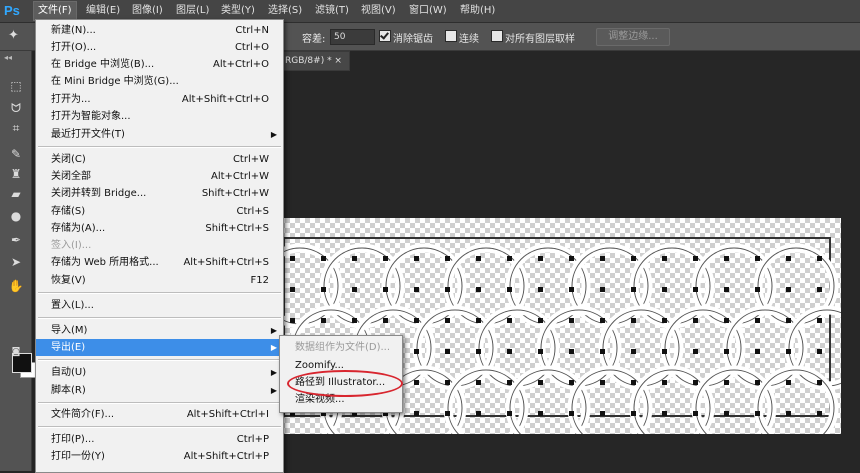  What do you see at coordinates (16, 352) in the screenshot?
I see `quick-mask-icon: ◙` at bounding box center [16, 352].